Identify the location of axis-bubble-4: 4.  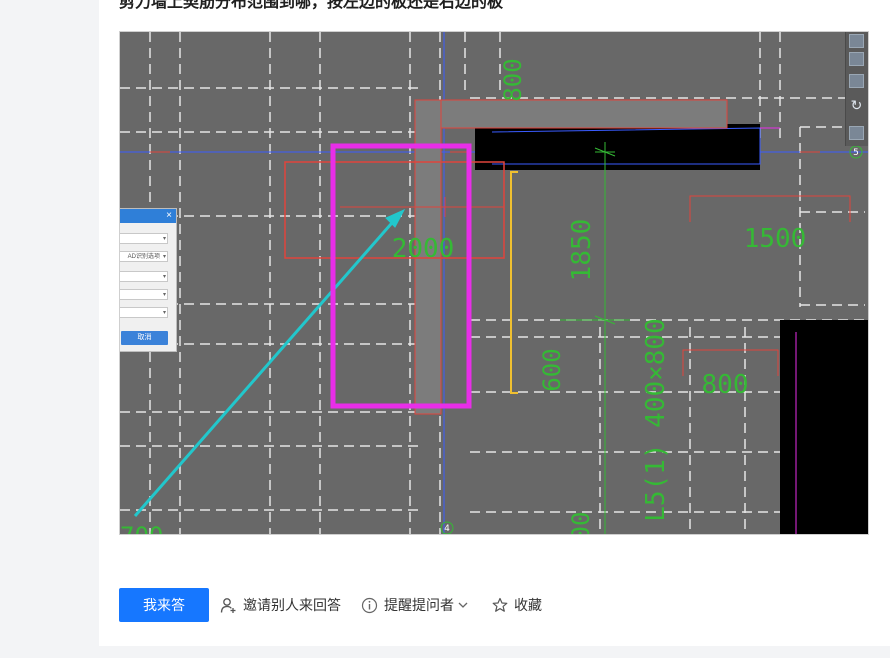
(447, 527).